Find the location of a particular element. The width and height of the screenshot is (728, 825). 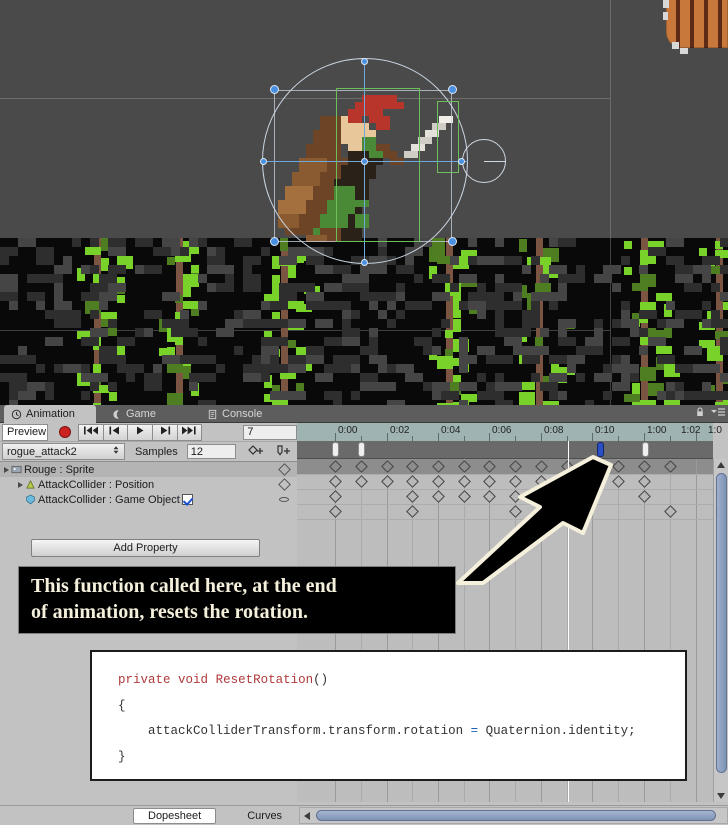

horizontal-scrollbar-thumb is located at coordinates (516, 815).